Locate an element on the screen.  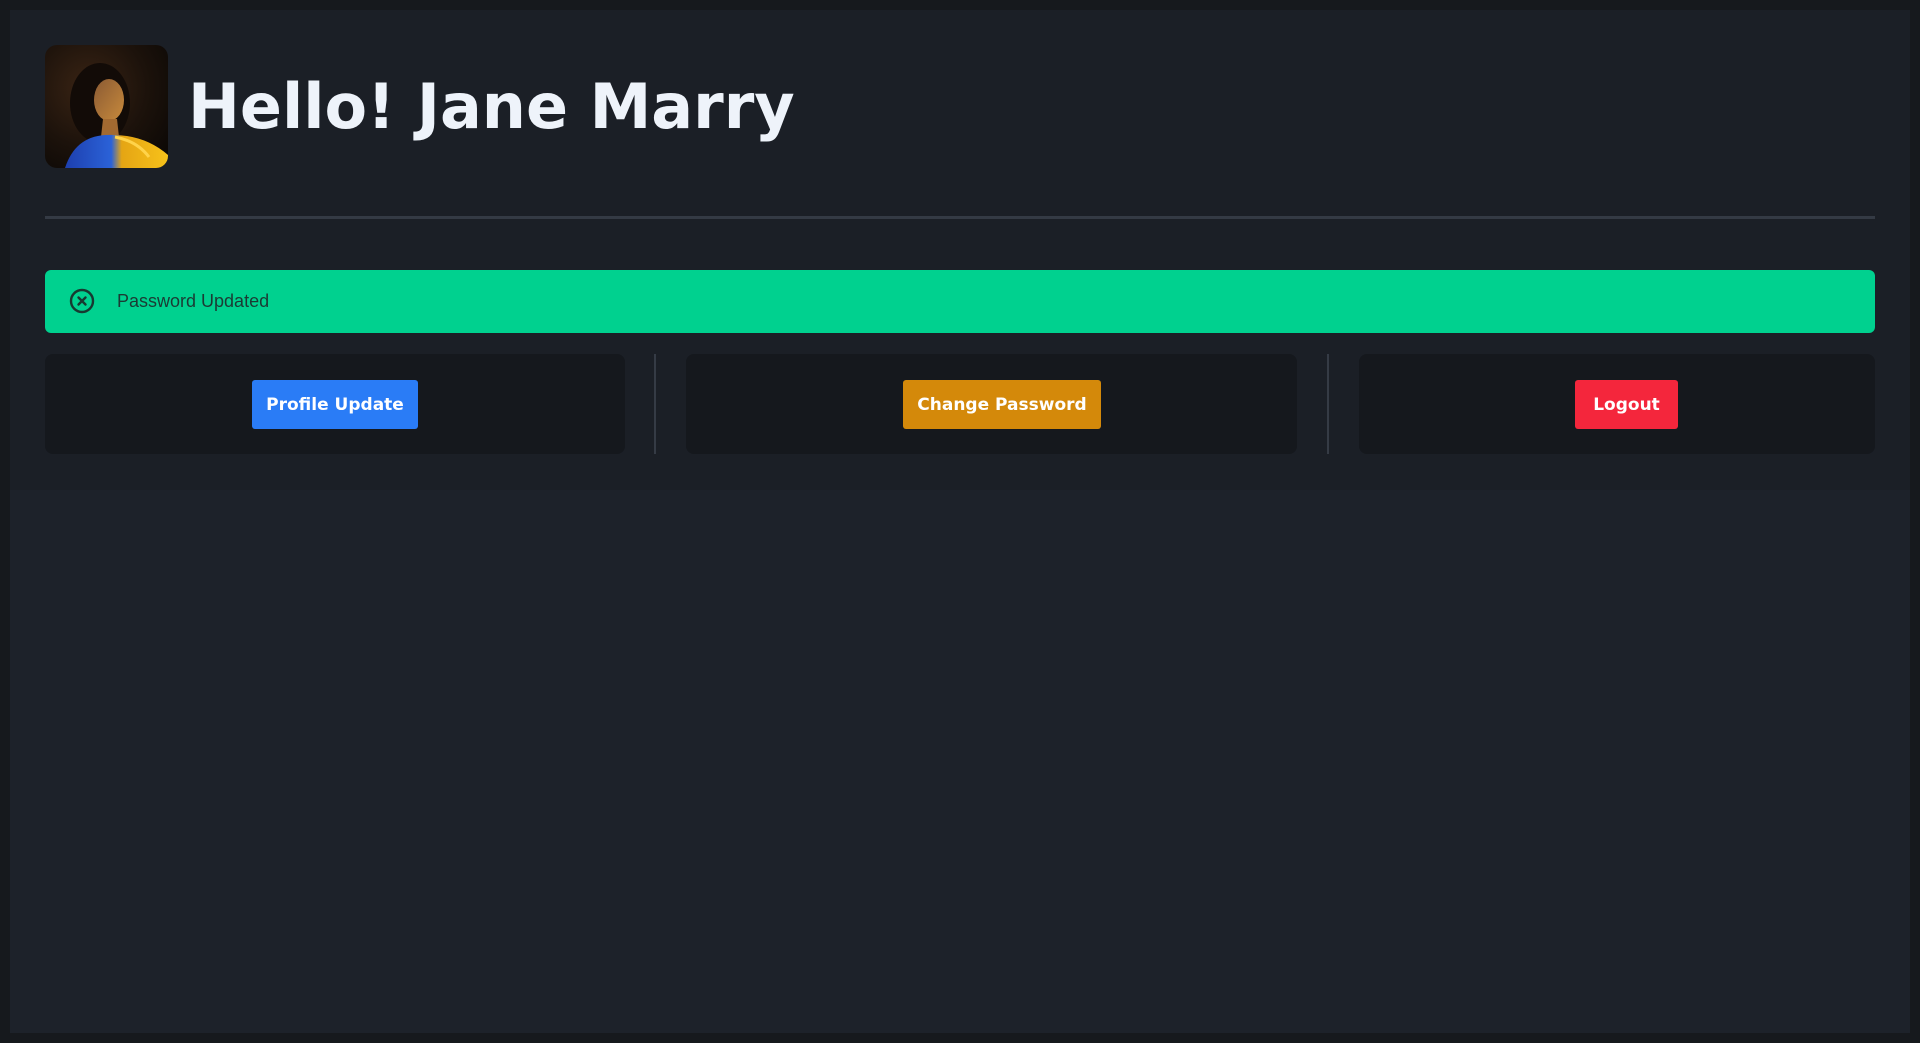
success-alert: Password Updated is located at coordinates (960, 301).